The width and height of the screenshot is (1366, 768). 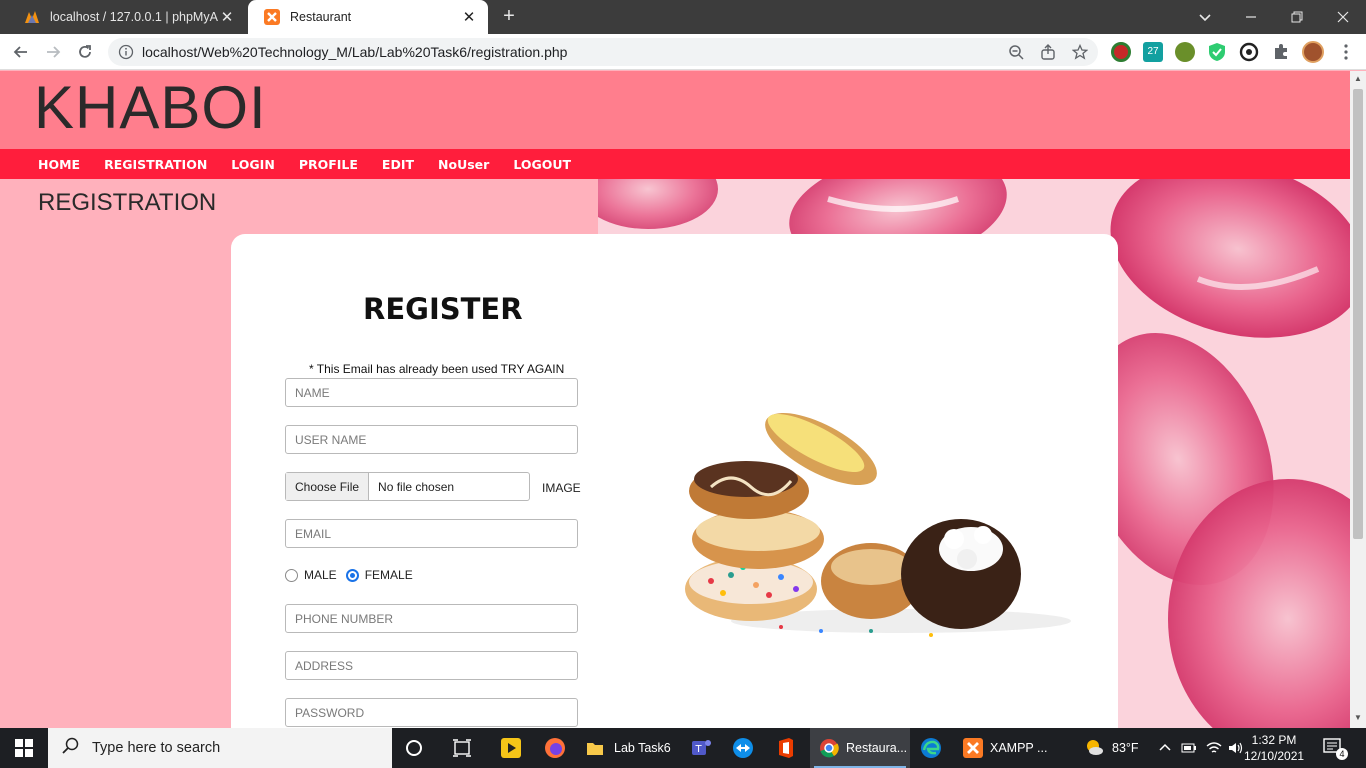 I want to click on scroll-thumb, so click(x=1358, y=314).